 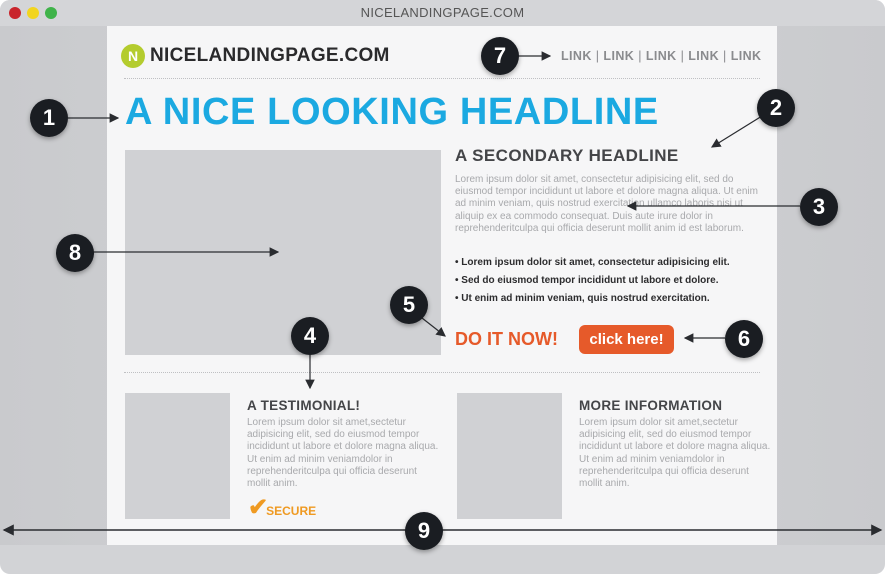 I want to click on callout-2: 2, so click(x=776, y=108).